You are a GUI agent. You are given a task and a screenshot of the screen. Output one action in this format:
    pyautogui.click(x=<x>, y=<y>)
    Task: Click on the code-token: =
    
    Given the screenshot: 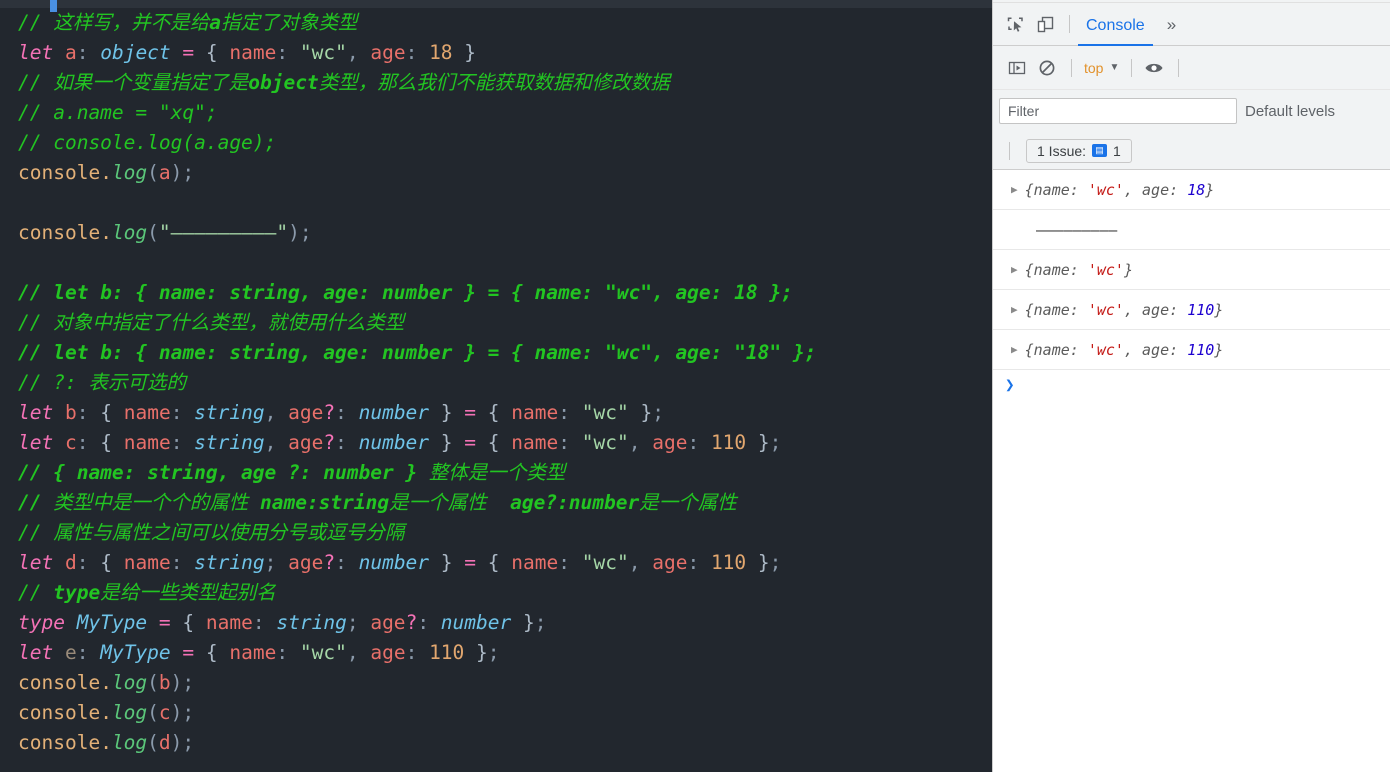 What is the action you would take?
    pyautogui.click(x=188, y=52)
    